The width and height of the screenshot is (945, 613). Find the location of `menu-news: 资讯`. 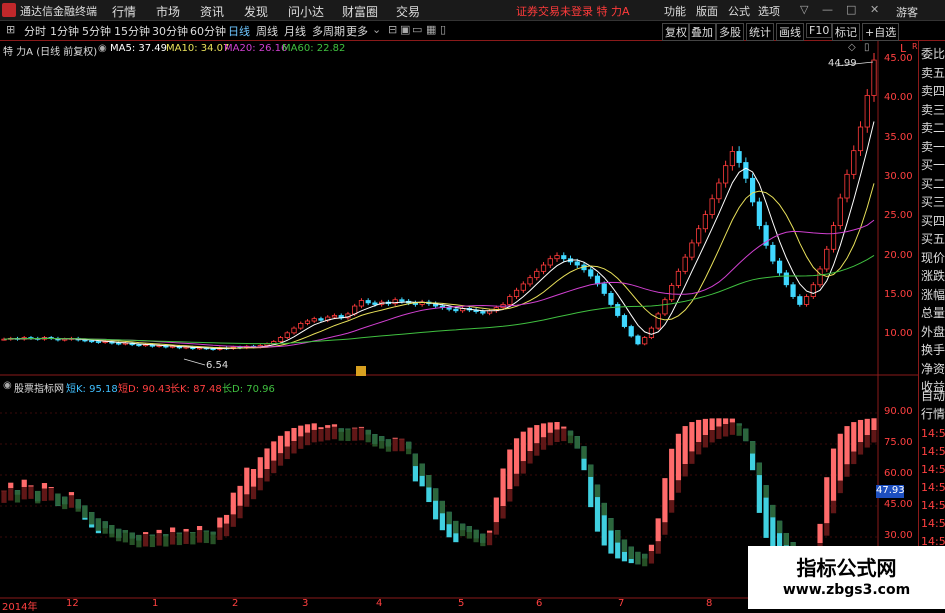

menu-news: 资讯 is located at coordinates (212, 11).